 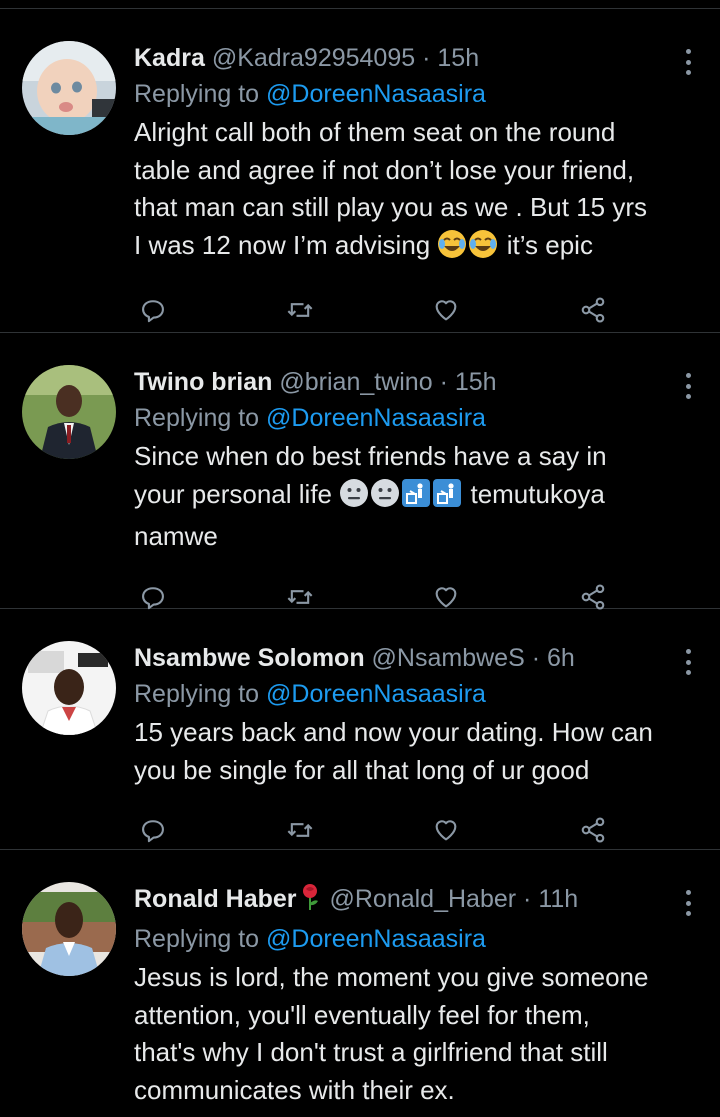 I want to click on rose-emoji, so click(x=310, y=901).